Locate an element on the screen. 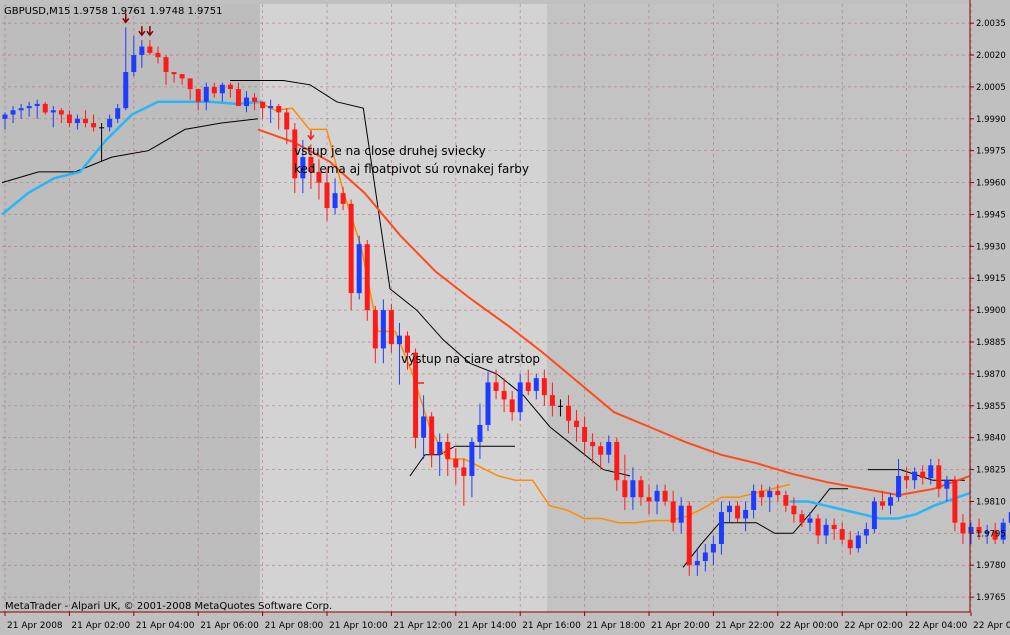  x-tick-label: 21 Apr 04:00 is located at coordinates (165, 626).